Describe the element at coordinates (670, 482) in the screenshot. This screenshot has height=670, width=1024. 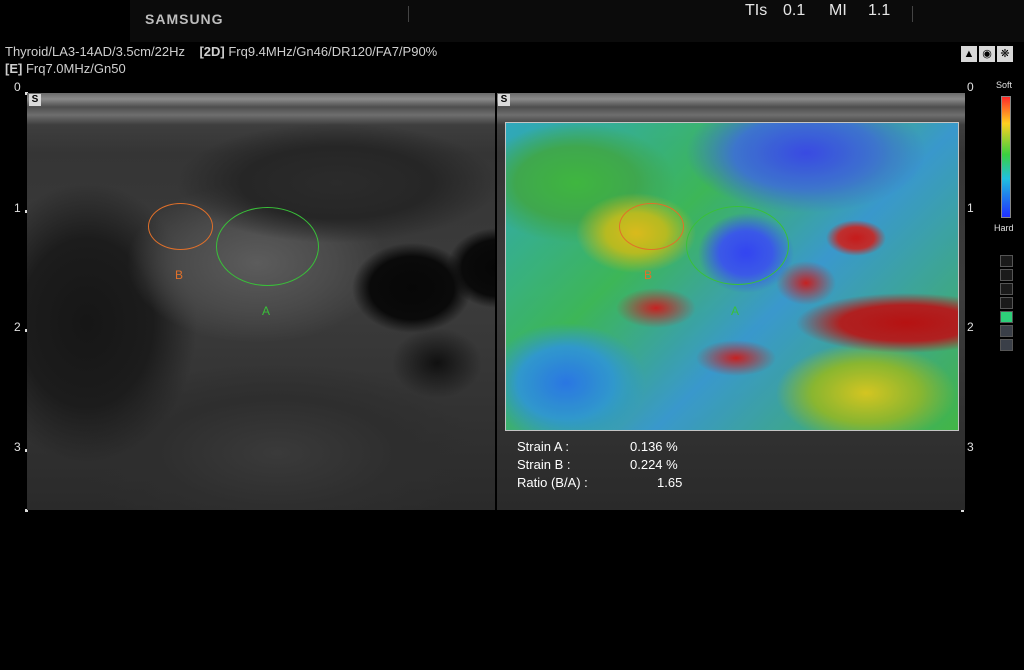
I see `ratio-value: 1.65` at that location.